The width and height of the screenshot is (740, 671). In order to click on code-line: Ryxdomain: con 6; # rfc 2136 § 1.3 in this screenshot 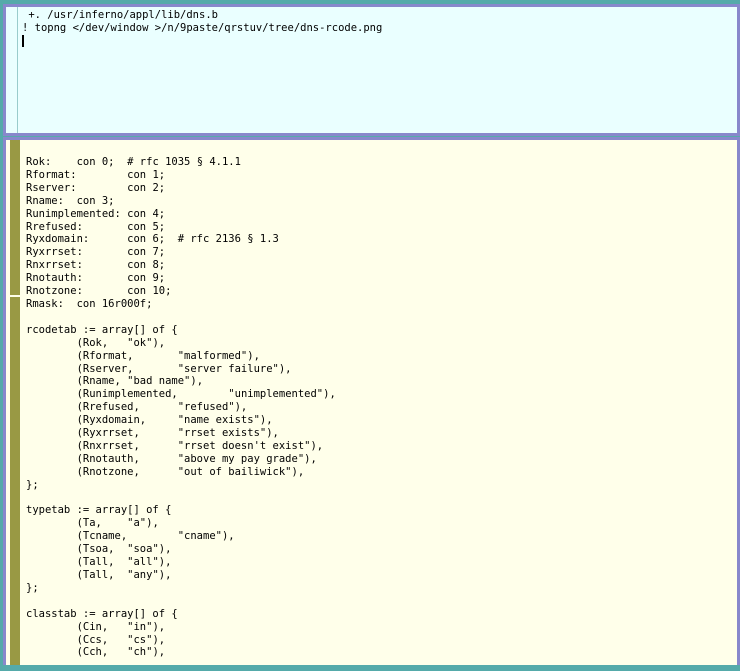, I will do `click(181, 239)`.